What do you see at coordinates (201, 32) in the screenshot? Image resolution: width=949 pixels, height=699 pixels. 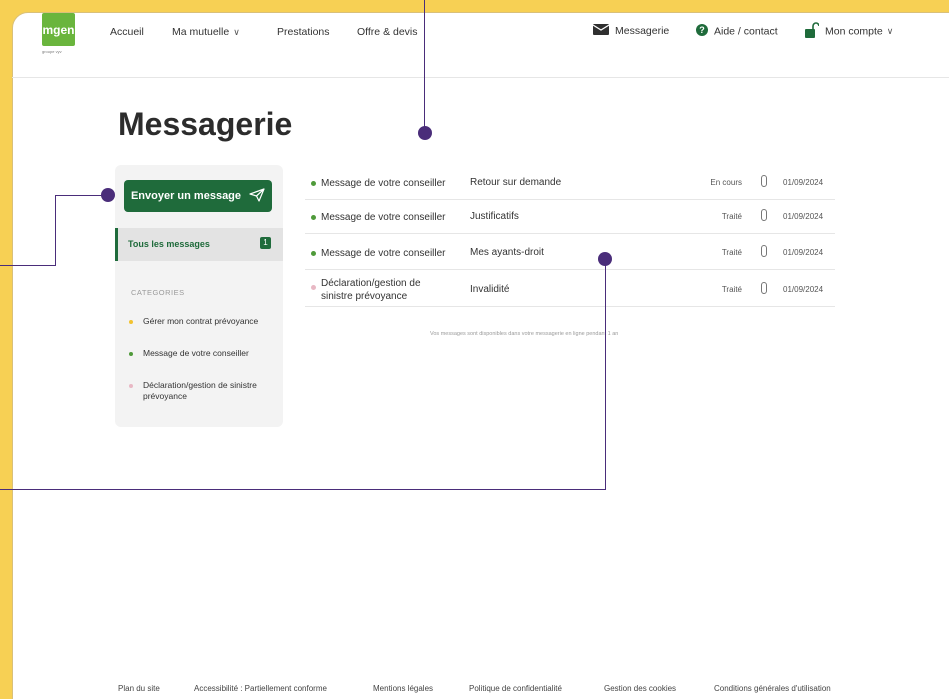 I see `nav-ma-mutuelle-label: Ma mutuelle` at bounding box center [201, 32].